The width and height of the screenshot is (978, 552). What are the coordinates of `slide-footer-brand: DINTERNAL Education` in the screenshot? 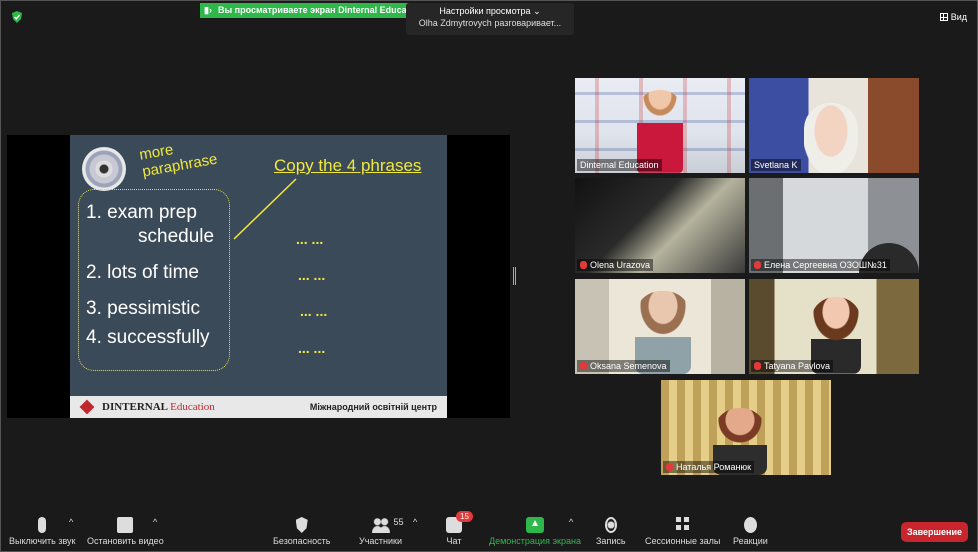 It's located at (158, 407).